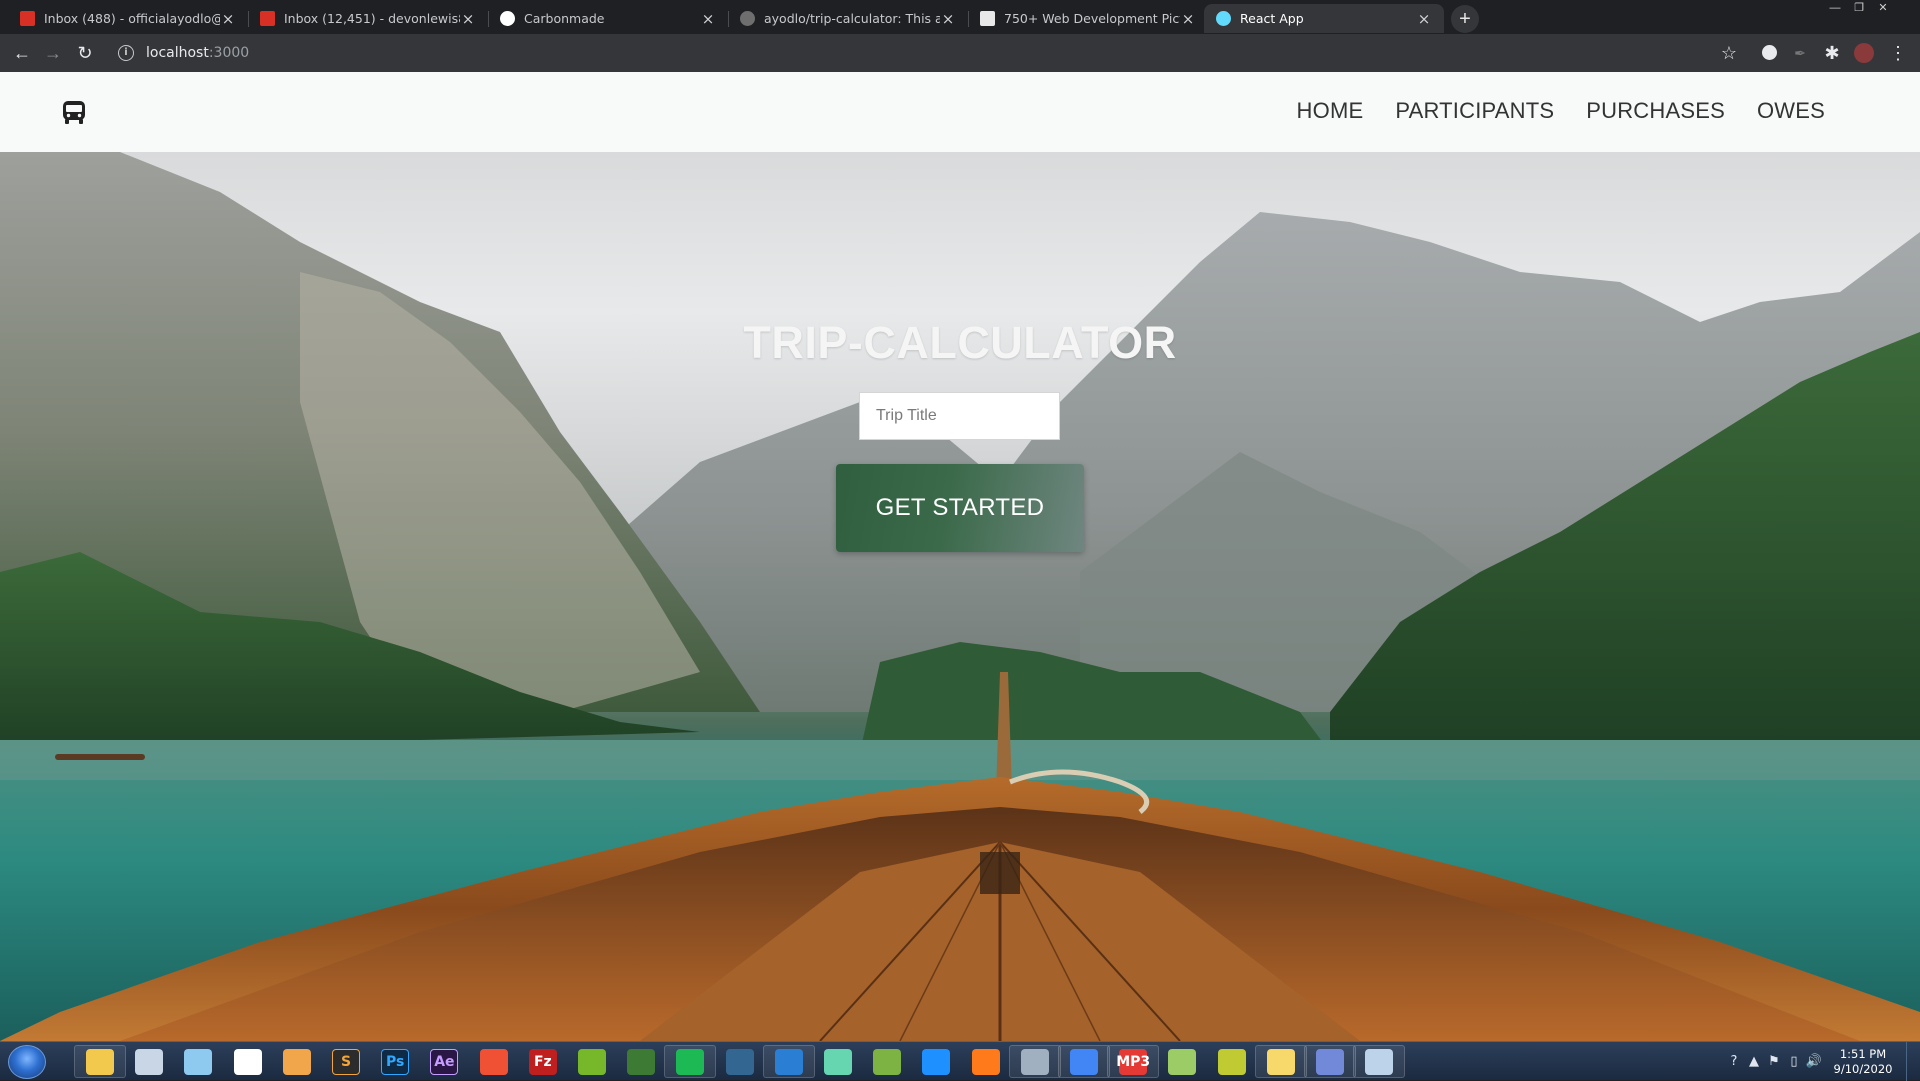 Image resolution: width=1920 pixels, height=1081 pixels. What do you see at coordinates (959, 416) in the screenshot?
I see `trip-title-input` at bounding box center [959, 416].